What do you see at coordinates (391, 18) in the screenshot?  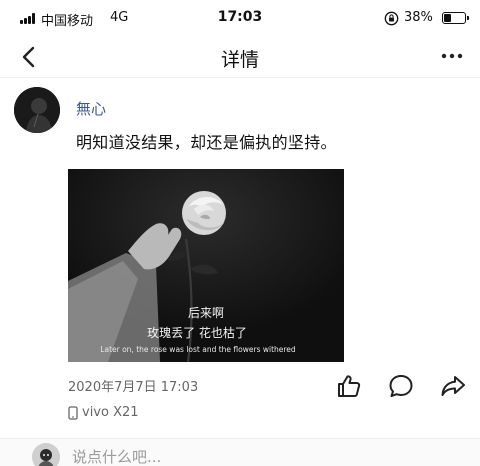 I see `rotation-lock-icon` at bounding box center [391, 18].